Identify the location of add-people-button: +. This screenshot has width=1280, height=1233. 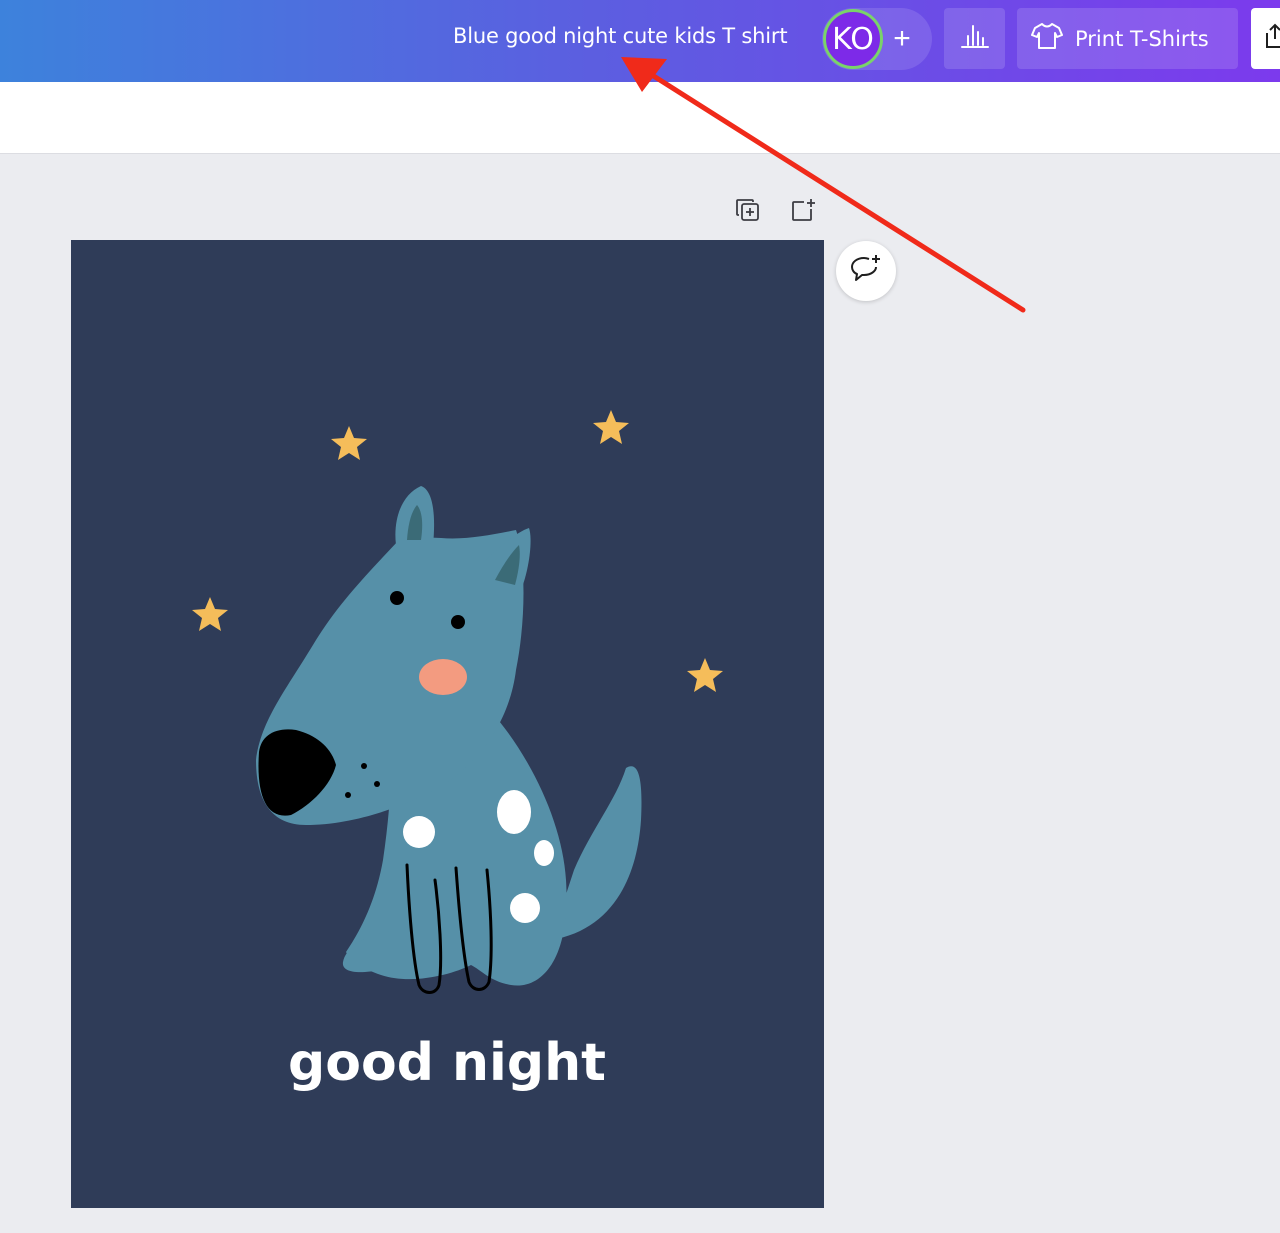
(902, 39).